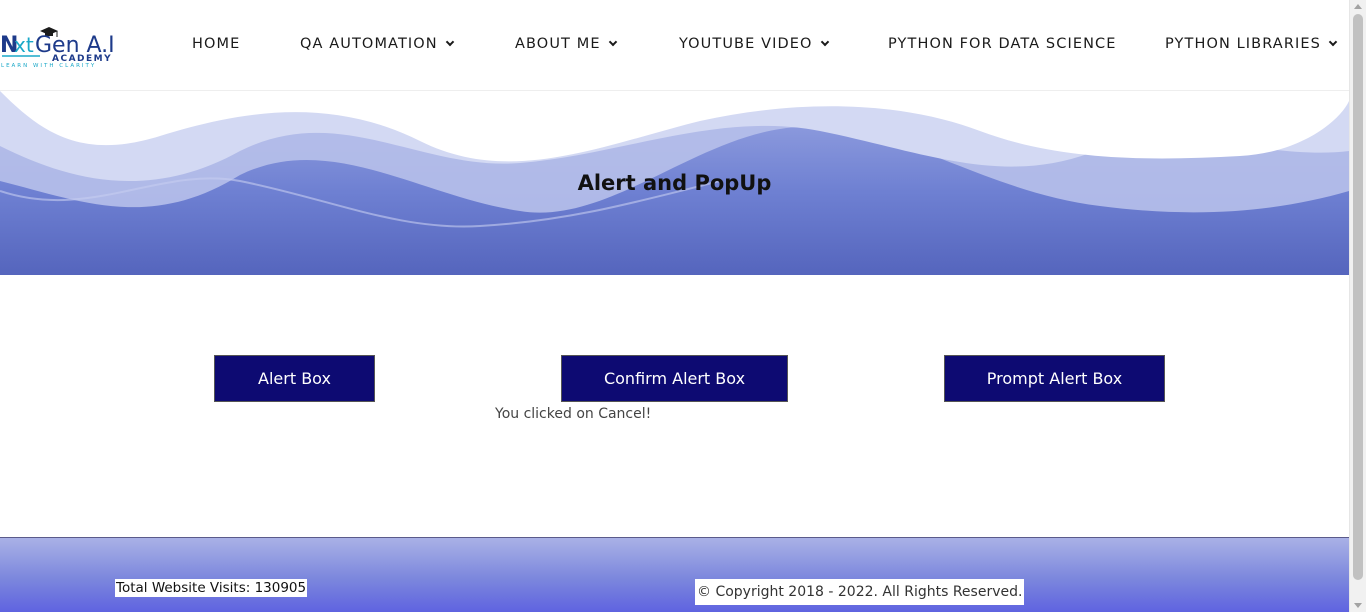  I want to click on page-title: Alert and PopUp, so click(674, 183).